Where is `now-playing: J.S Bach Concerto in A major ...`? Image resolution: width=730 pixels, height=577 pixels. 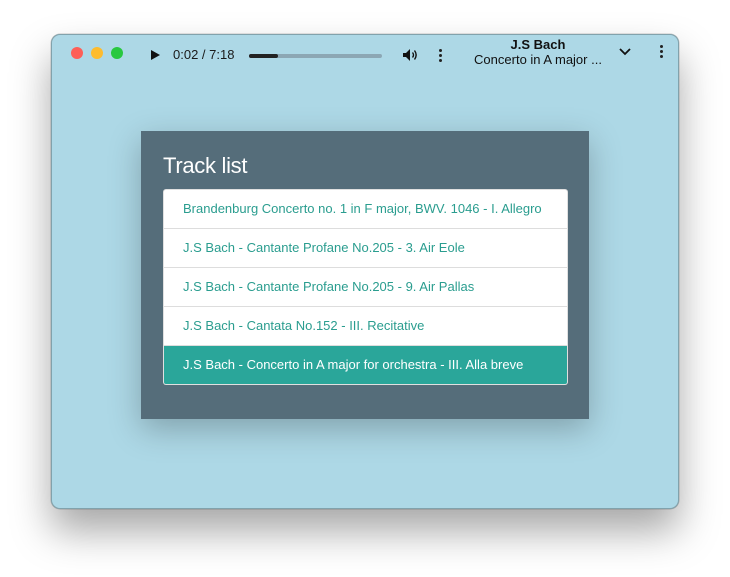
now-playing: J.S Bach Concerto in A major ... is located at coordinates (538, 52).